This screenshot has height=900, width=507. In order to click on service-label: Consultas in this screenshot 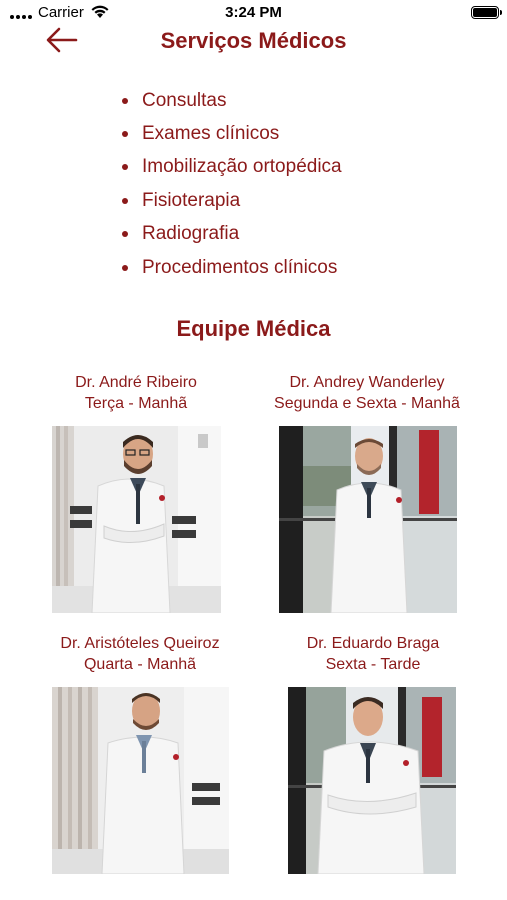, I will do `click(184, 100)`.